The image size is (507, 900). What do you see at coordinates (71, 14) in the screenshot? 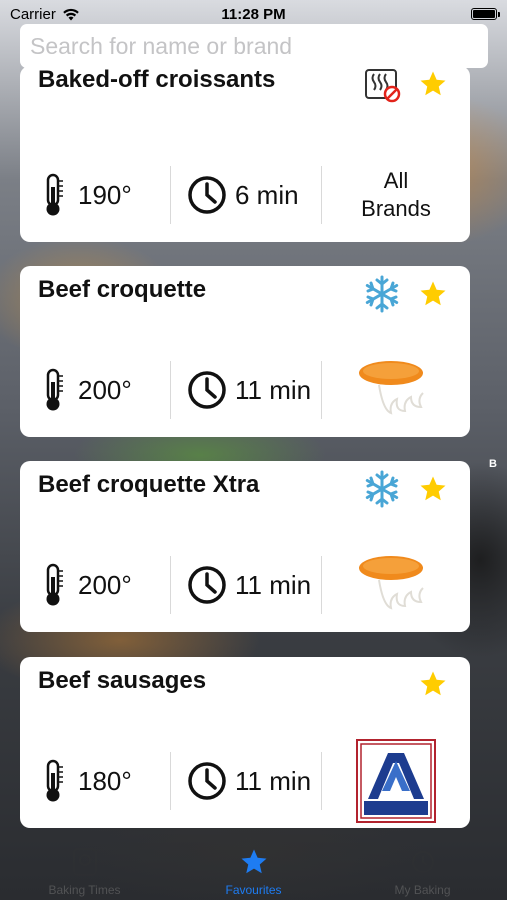
I see `wifi-icon` at bounding box center [71, 14].